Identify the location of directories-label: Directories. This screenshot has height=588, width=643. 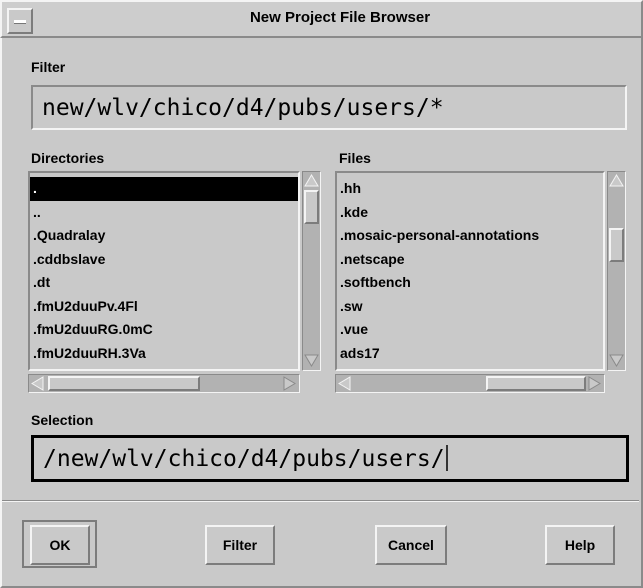
(68, 158).